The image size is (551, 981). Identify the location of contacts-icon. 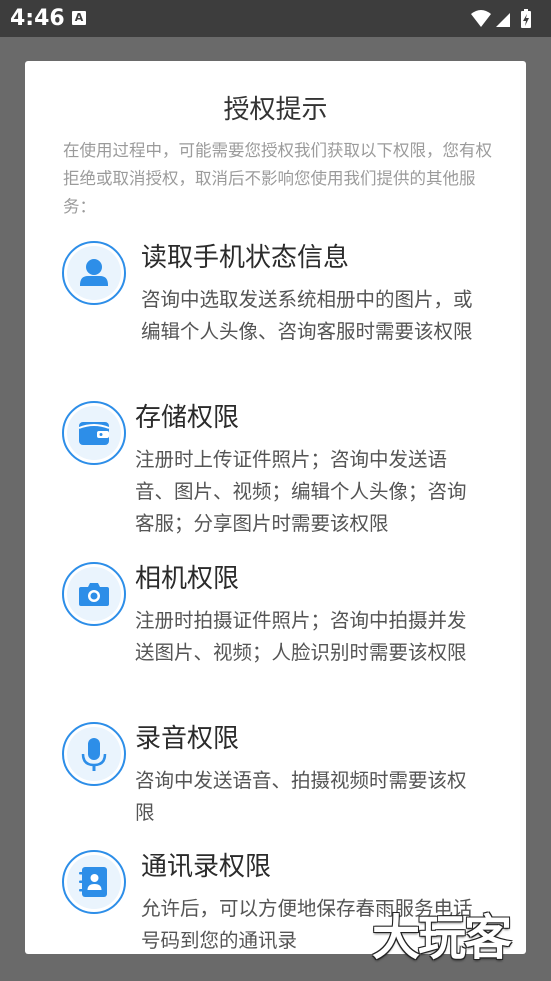
(94, 882).